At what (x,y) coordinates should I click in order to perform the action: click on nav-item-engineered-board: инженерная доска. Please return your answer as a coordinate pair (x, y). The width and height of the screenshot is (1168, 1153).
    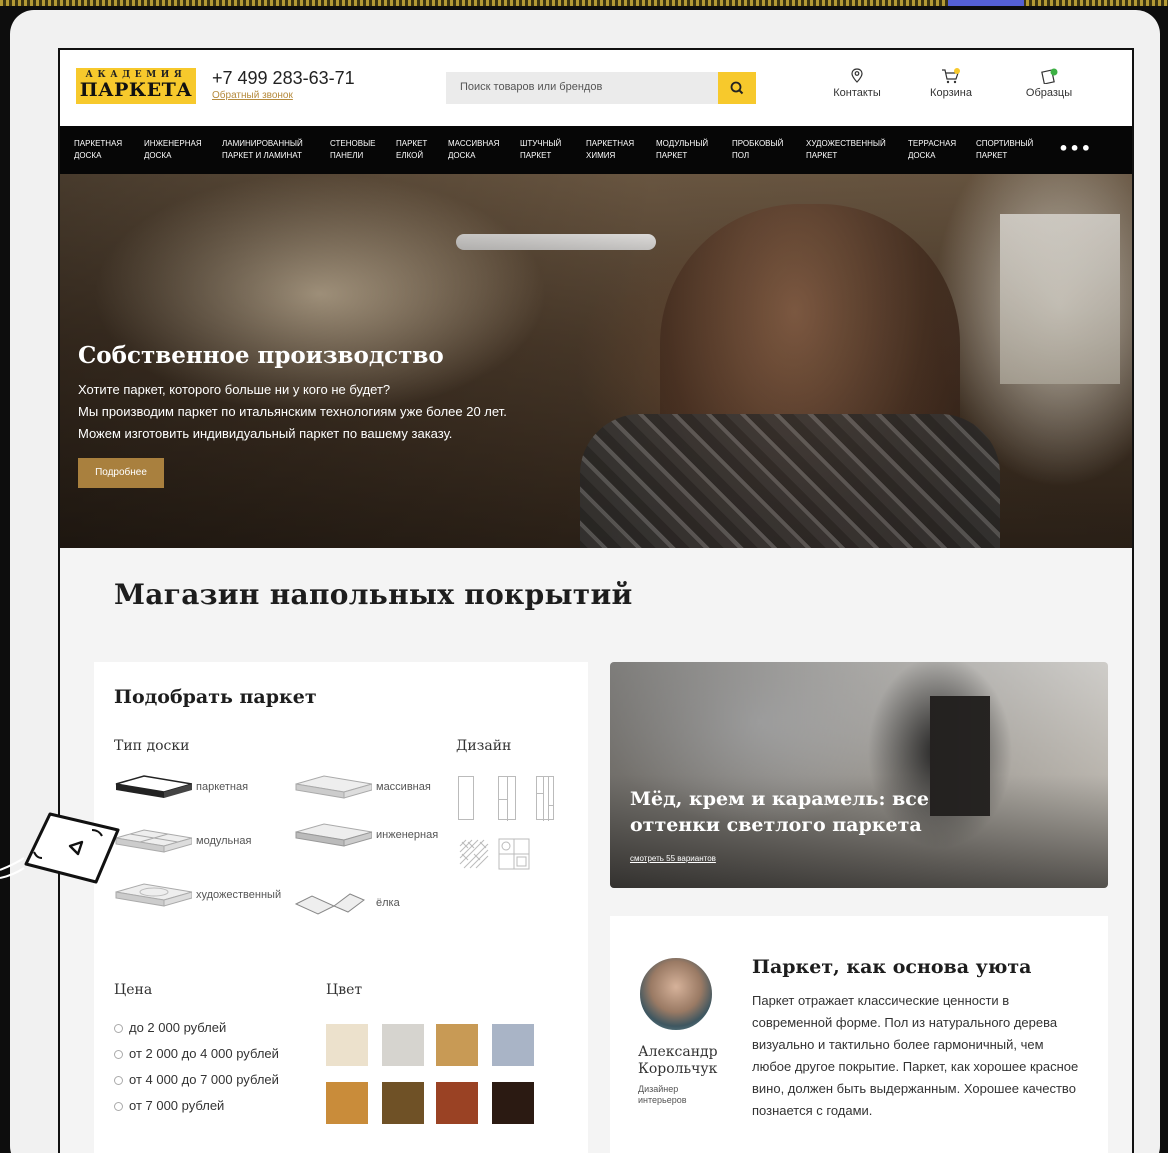
    Looking at the image, I should click on (176, 150).